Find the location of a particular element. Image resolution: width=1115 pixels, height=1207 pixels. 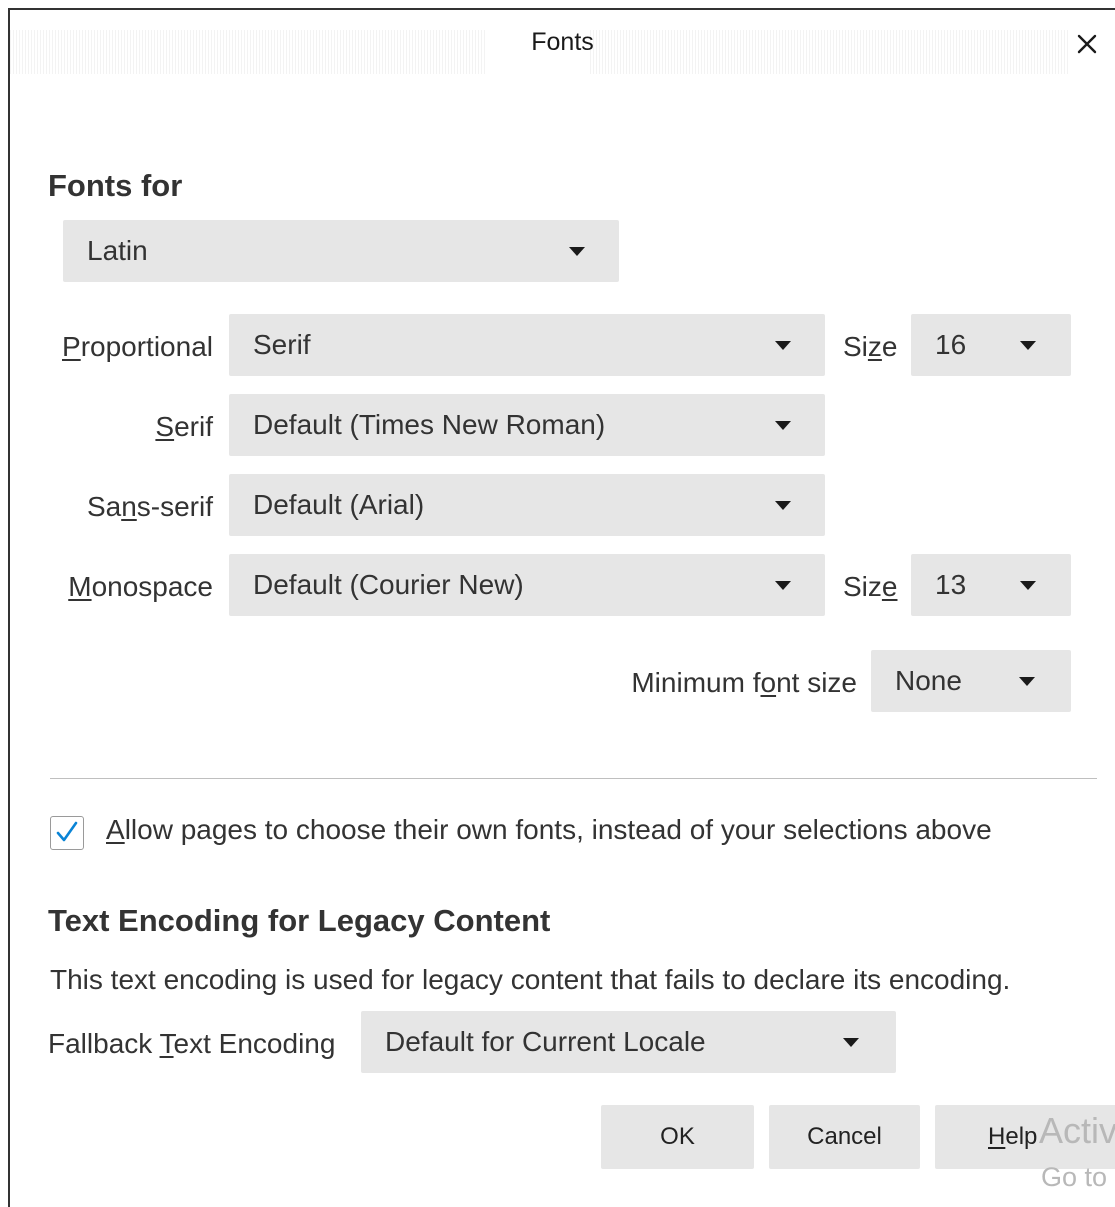

serif-value: Default (Times New Roman) is located at coordinates (429, 424).